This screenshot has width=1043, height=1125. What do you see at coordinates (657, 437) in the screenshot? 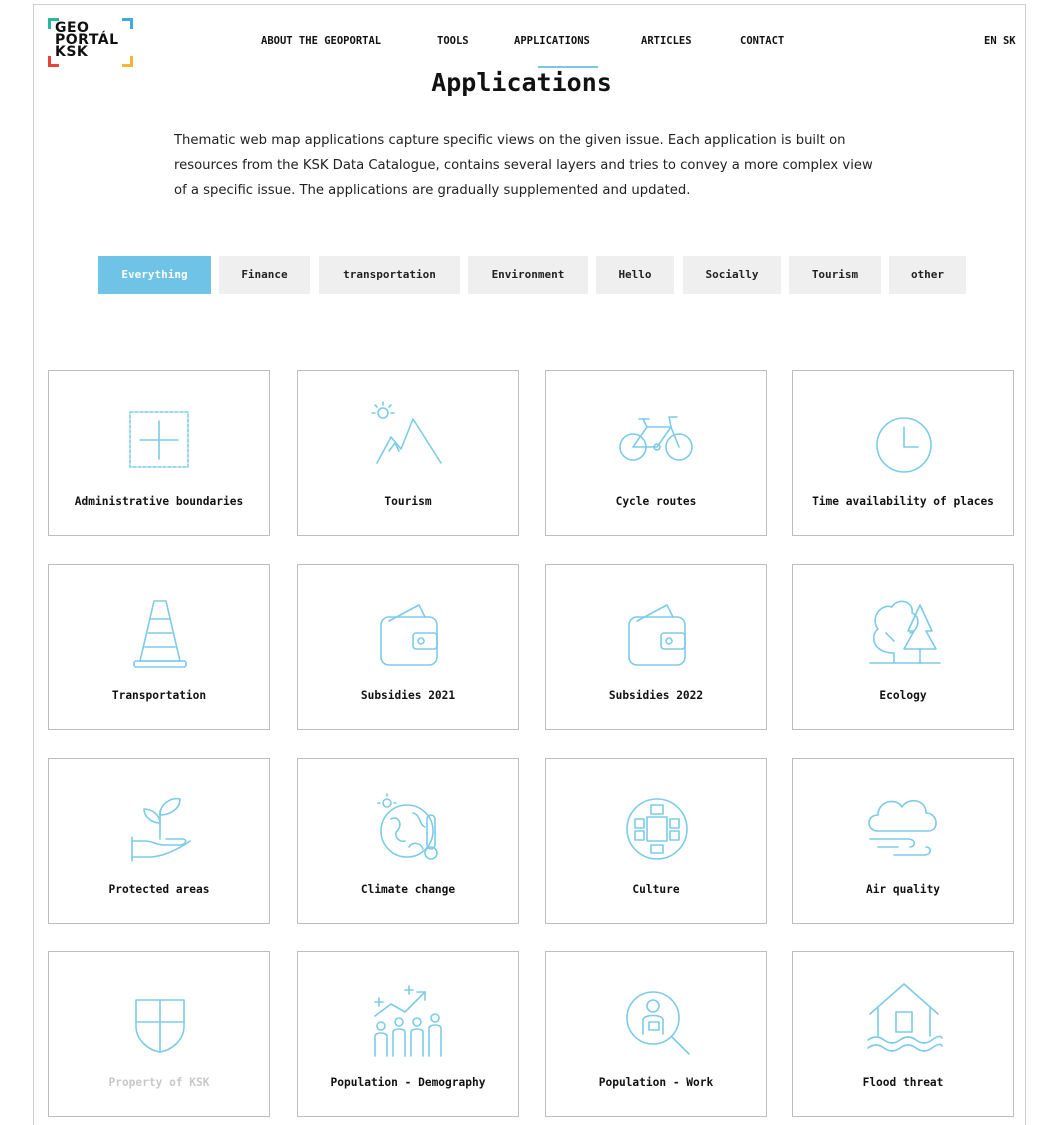
I see `bicycle-icon` at bounding box center [657, 437].